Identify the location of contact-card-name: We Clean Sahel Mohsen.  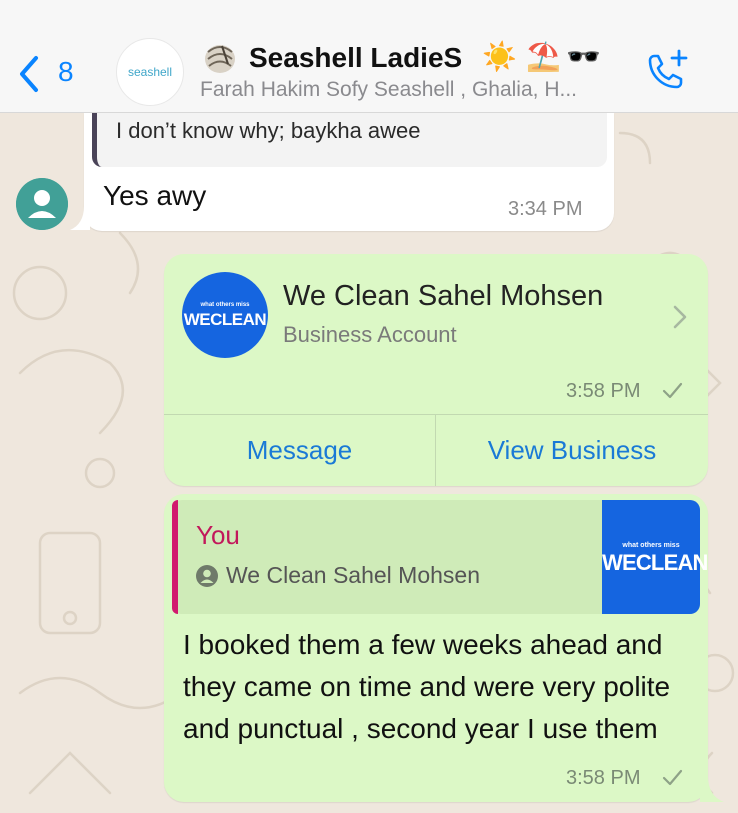
(443, 296).